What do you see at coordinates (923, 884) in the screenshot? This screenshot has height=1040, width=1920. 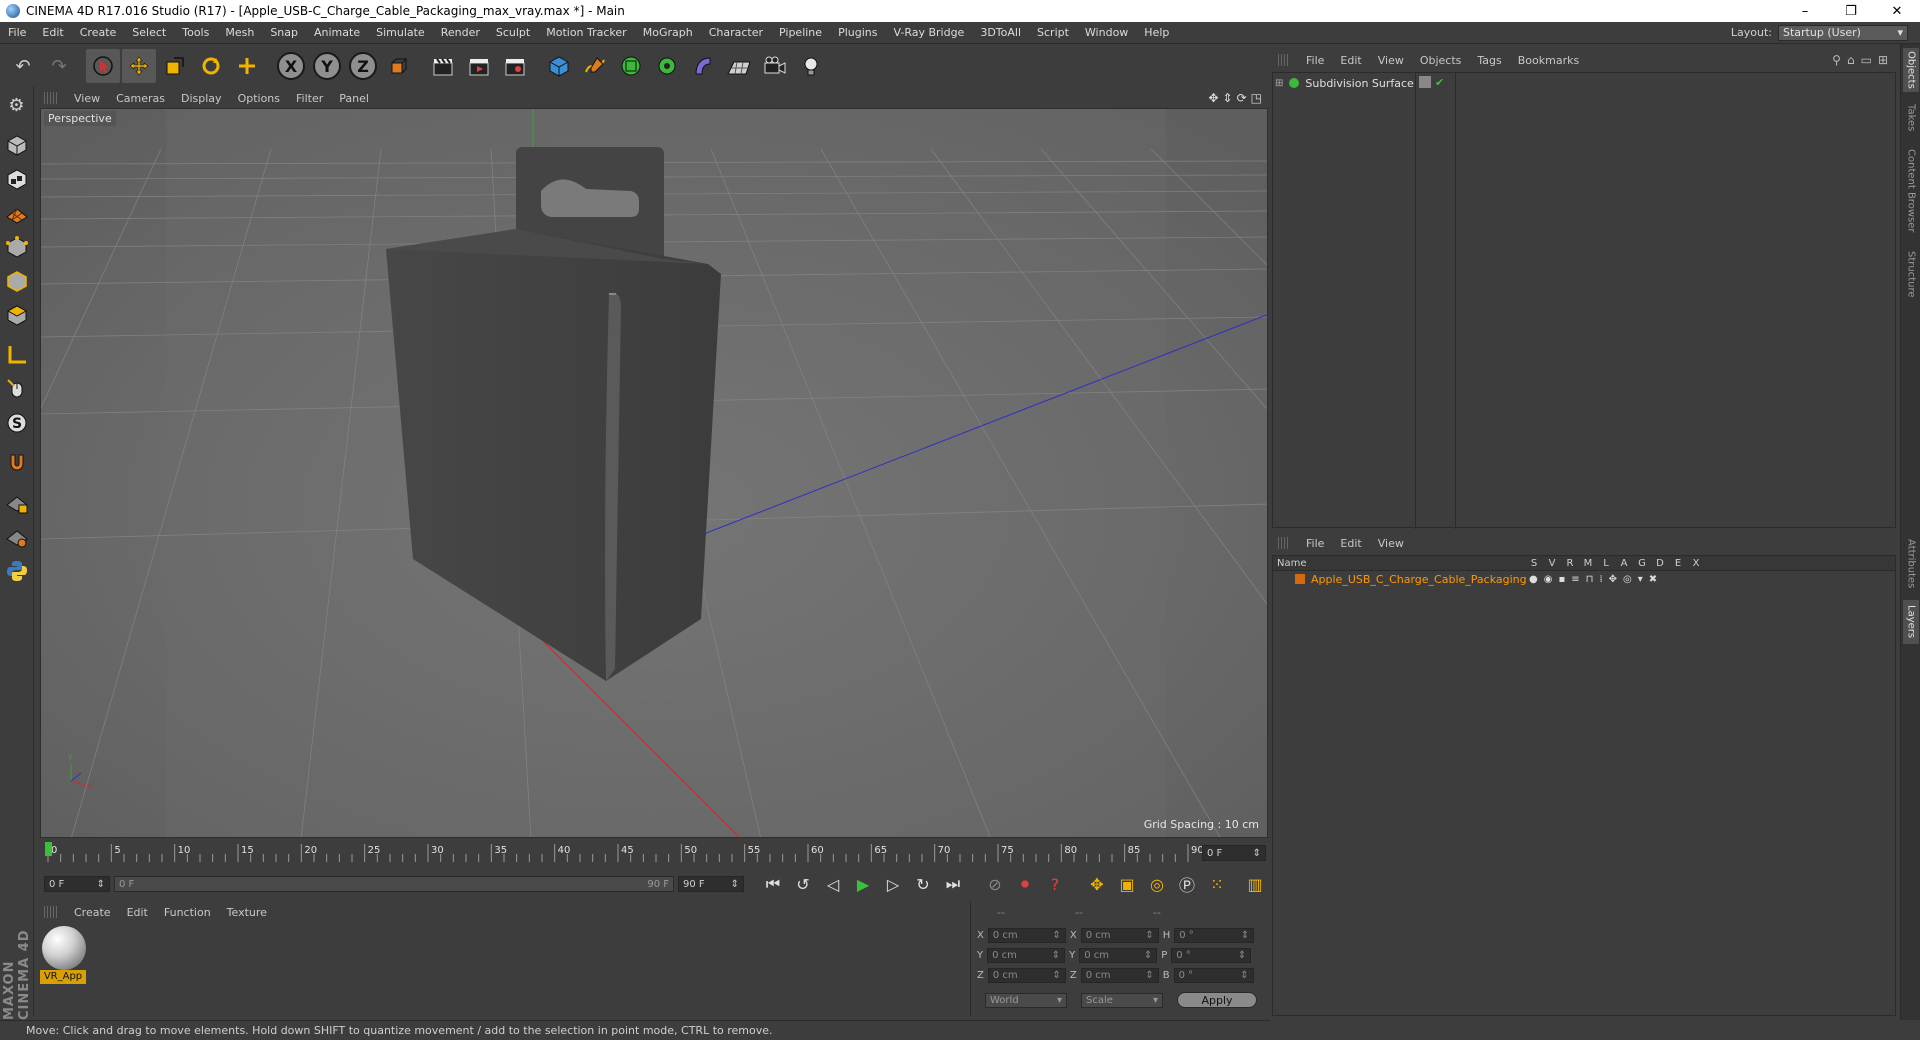 I see `next-keyframe-button: ↻` at bounding box center [923, 884].